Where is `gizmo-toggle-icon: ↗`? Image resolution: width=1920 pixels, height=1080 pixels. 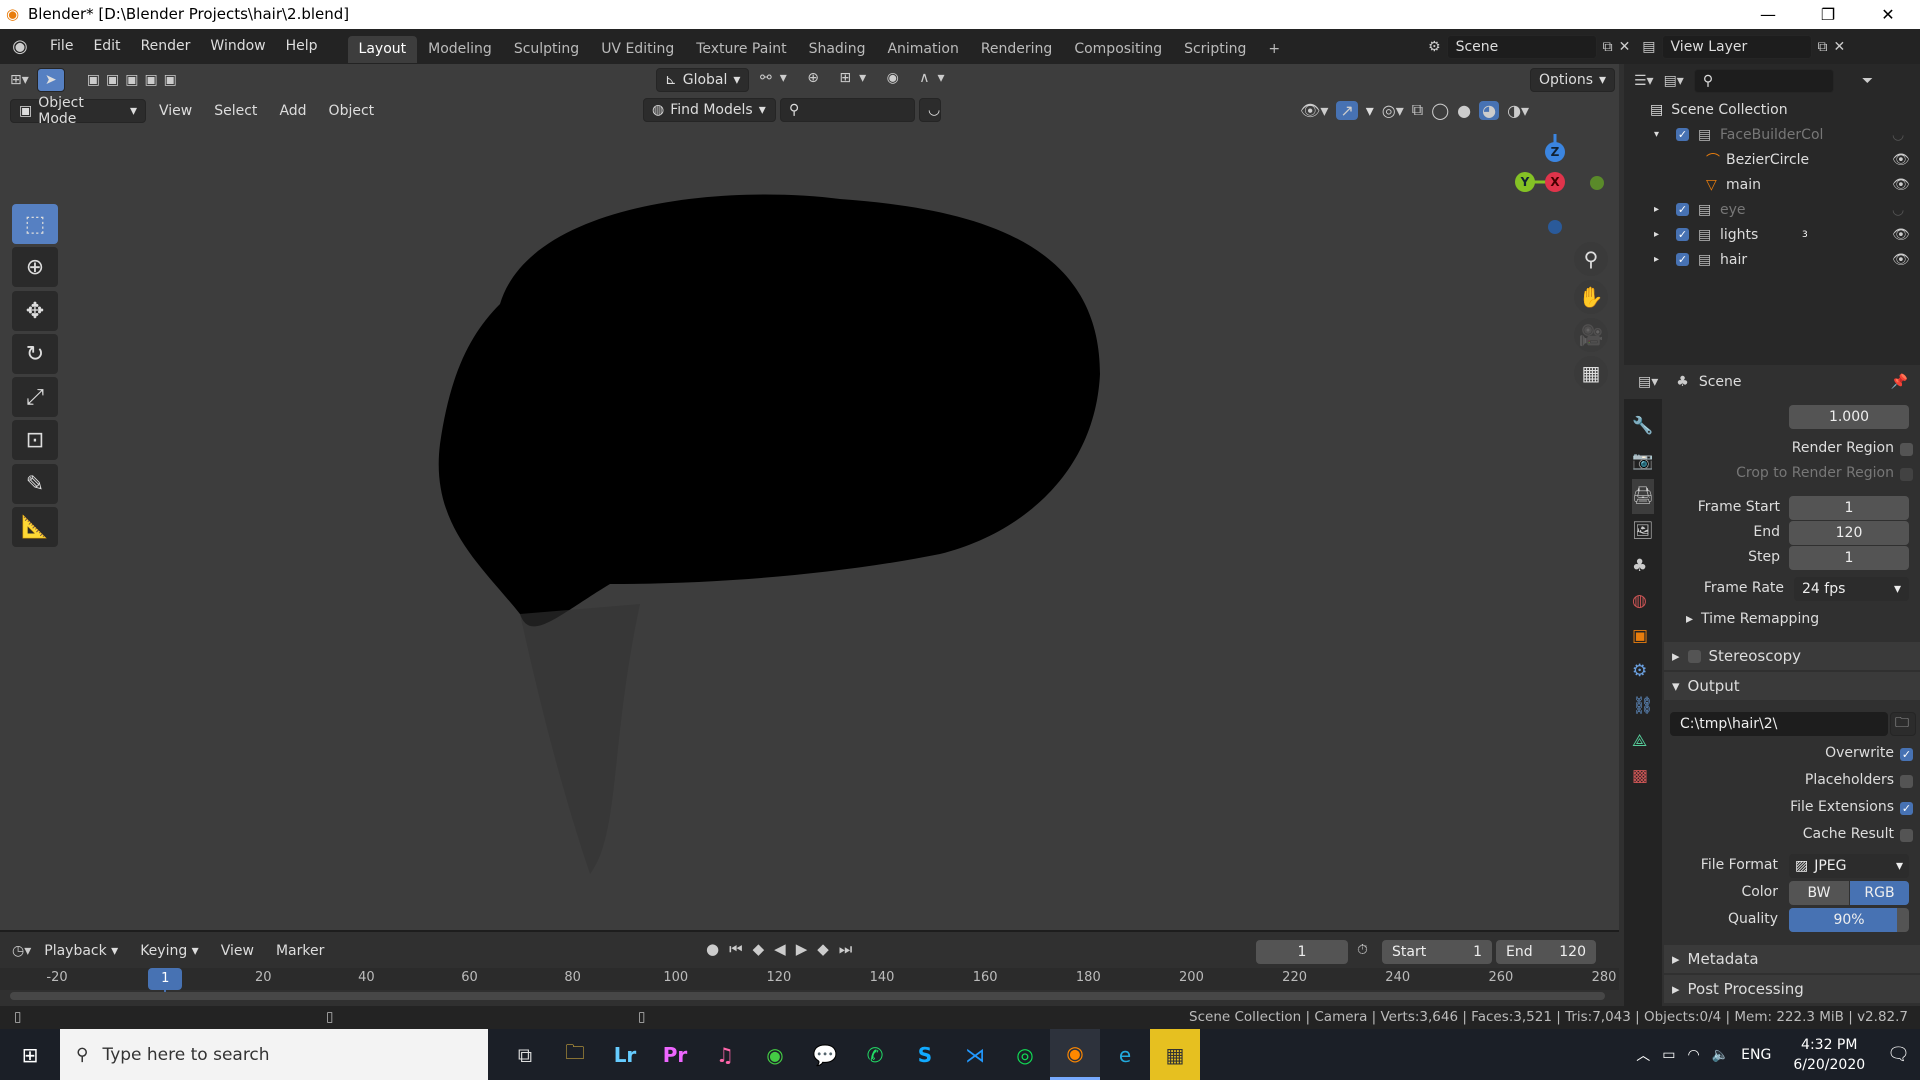 gizmo-toggle-icon: ↗ is located at coordinates (1347, 110).